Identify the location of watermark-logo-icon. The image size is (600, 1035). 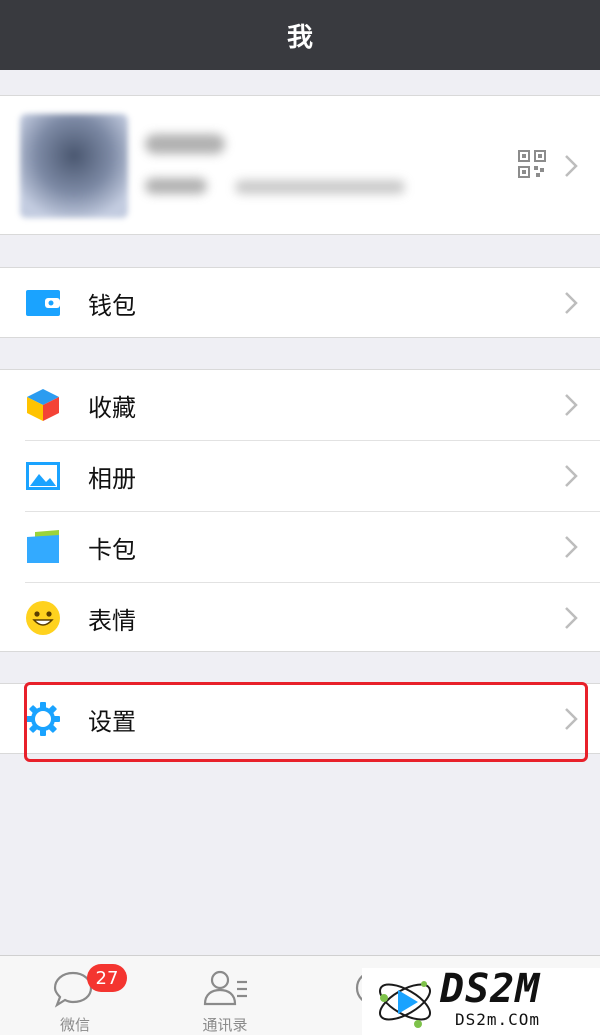
(405, 1004).